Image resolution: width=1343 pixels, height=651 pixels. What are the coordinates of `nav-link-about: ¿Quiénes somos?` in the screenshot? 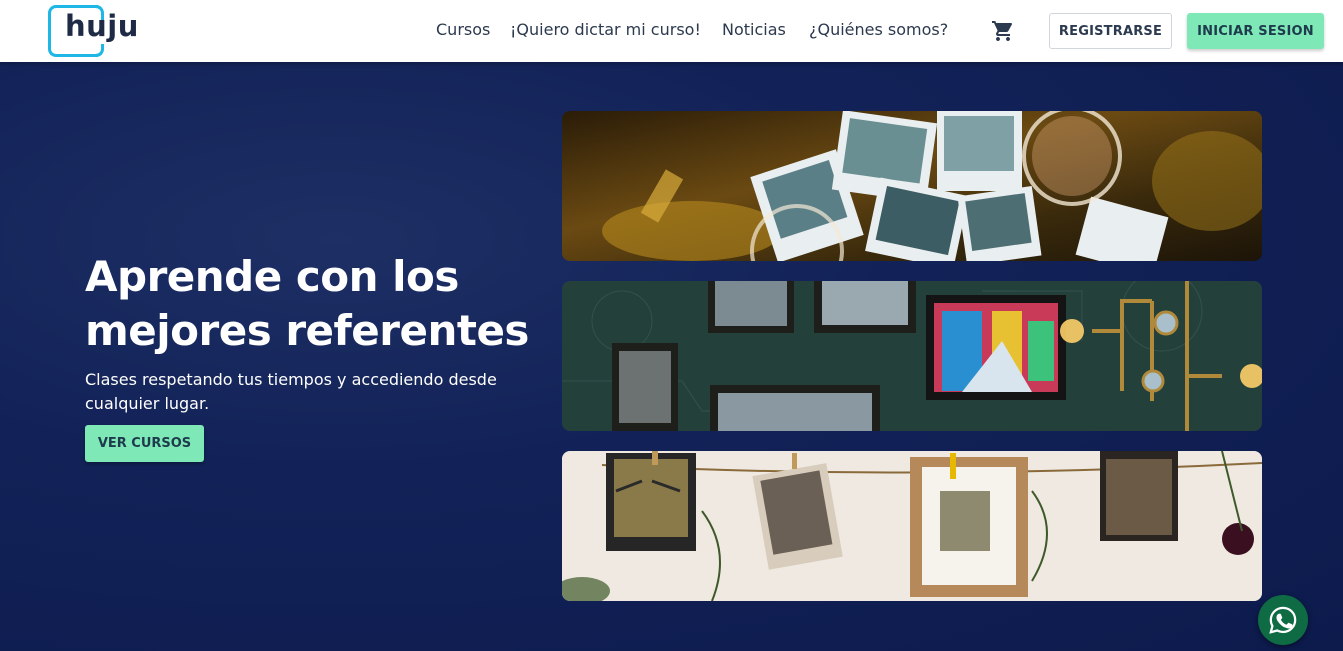 It's located at (878, 31).